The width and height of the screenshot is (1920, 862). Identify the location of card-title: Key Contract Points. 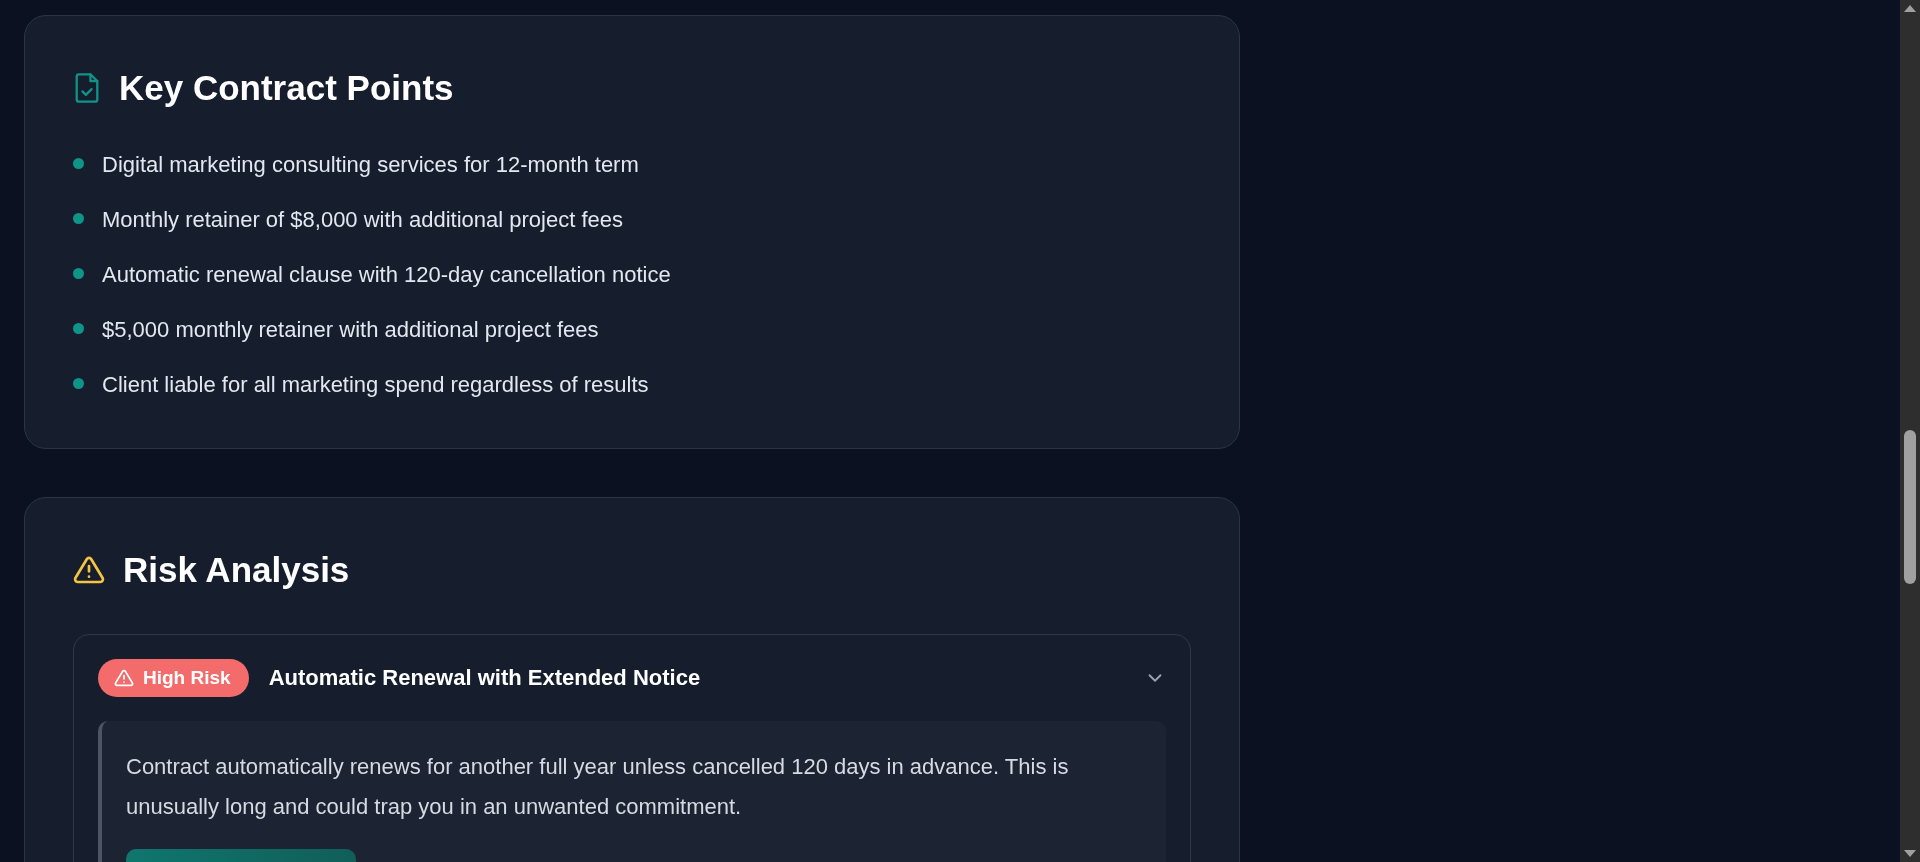
(286, 88).